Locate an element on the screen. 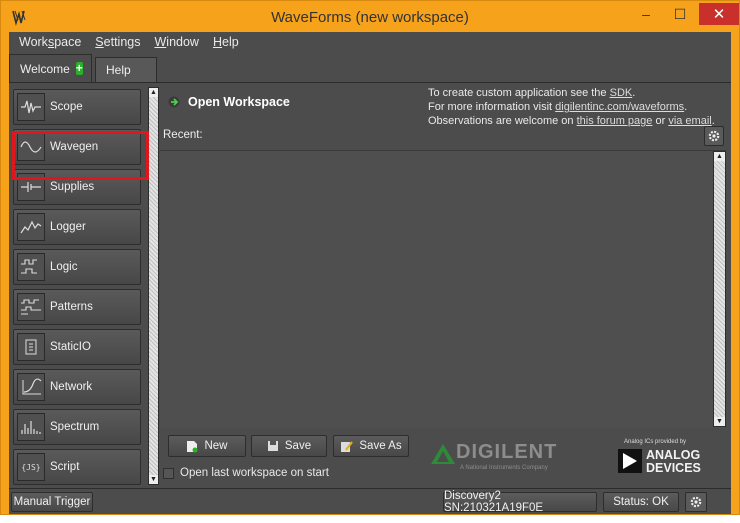  title-bar: WaveForms (new workspace) – ☐ ✕ is located at coordinates (370, 17).